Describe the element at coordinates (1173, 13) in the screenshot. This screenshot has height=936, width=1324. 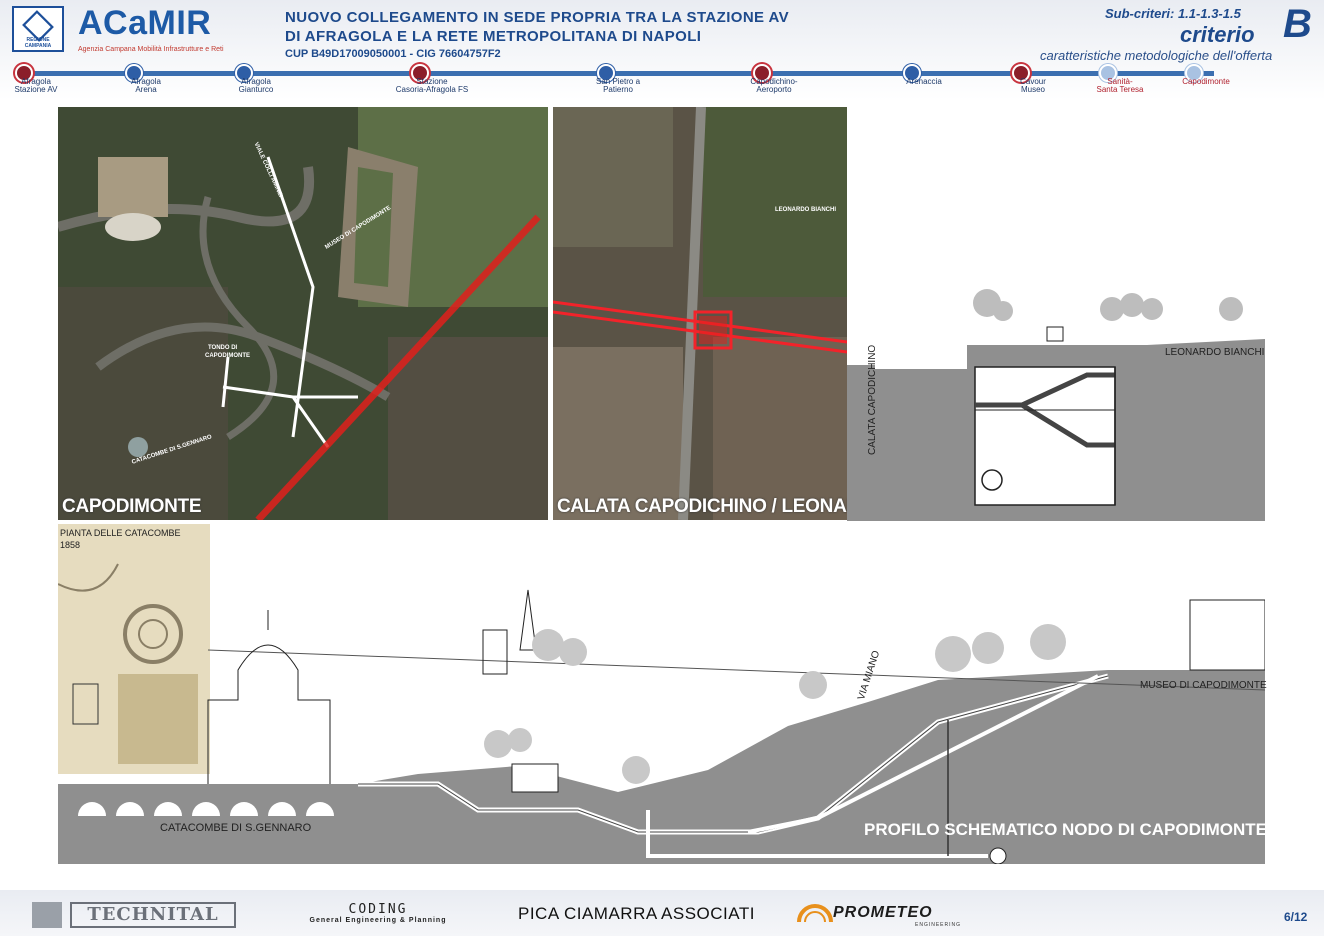
I see `subcriteria: Sub-criteri: 1.1-1.3-1.5` at that location.